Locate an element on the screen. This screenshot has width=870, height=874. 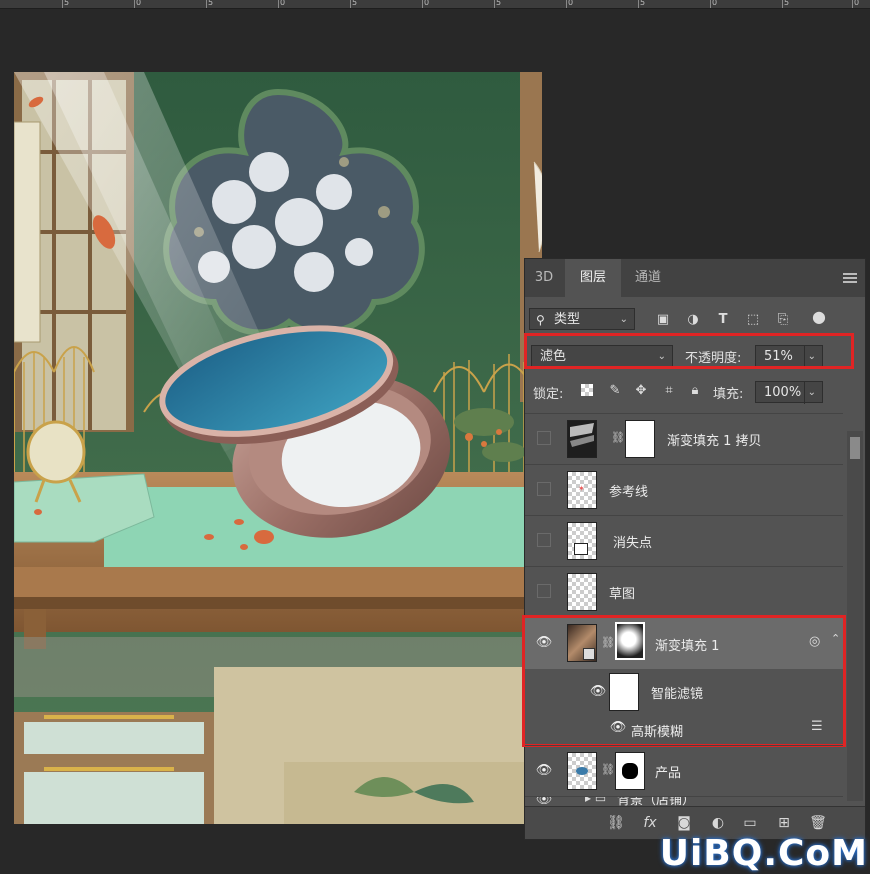
adjustment-icon: ◑ is located at coordinates (693, 320).